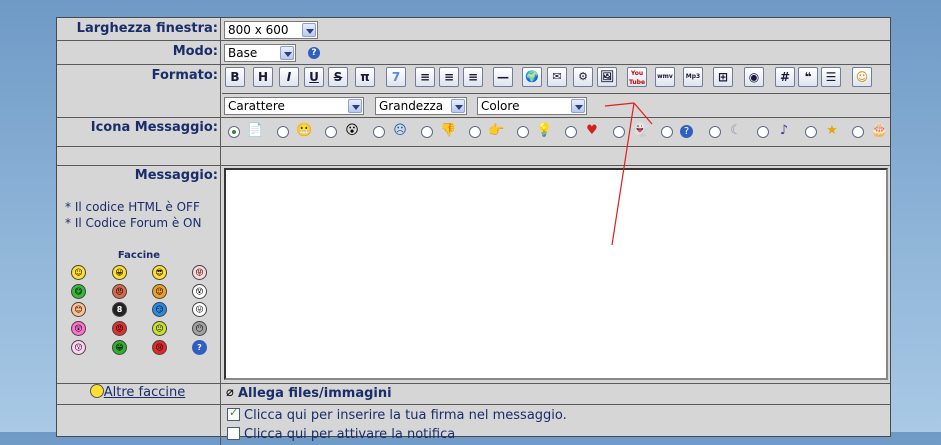  I want to click on format-label: Formato:, so click(139, 91).